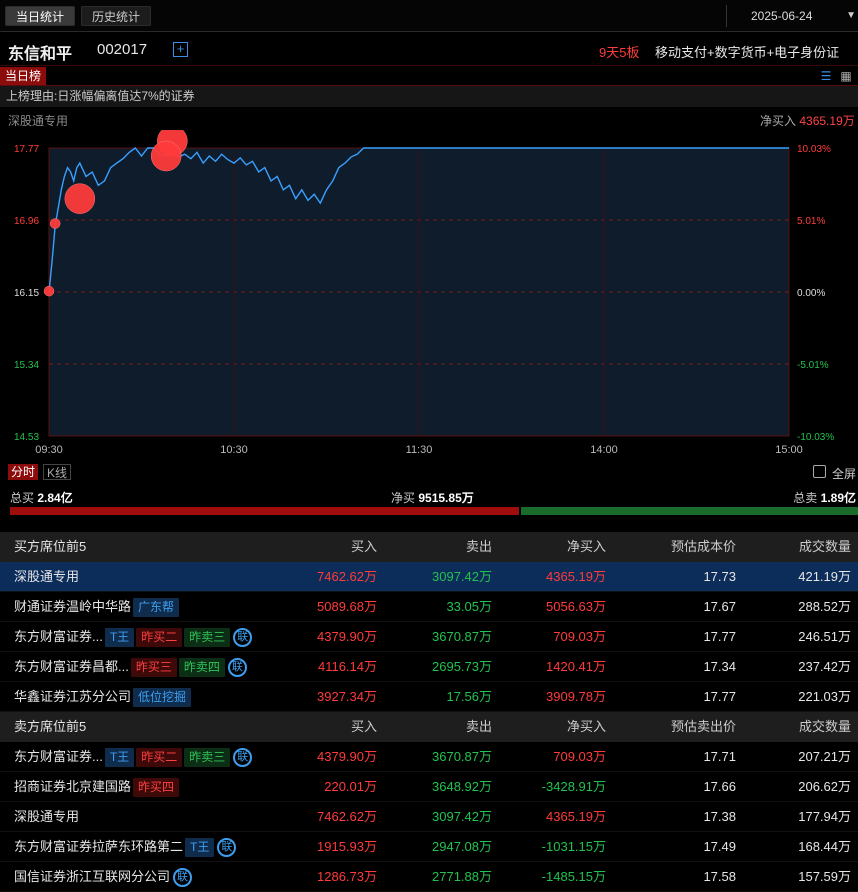 The height and width of the screenshot is (892, 858). Describe the element at coordinates (40, 16) in the screenshot. I see `tab-today-stats: 当日统计` at that location.